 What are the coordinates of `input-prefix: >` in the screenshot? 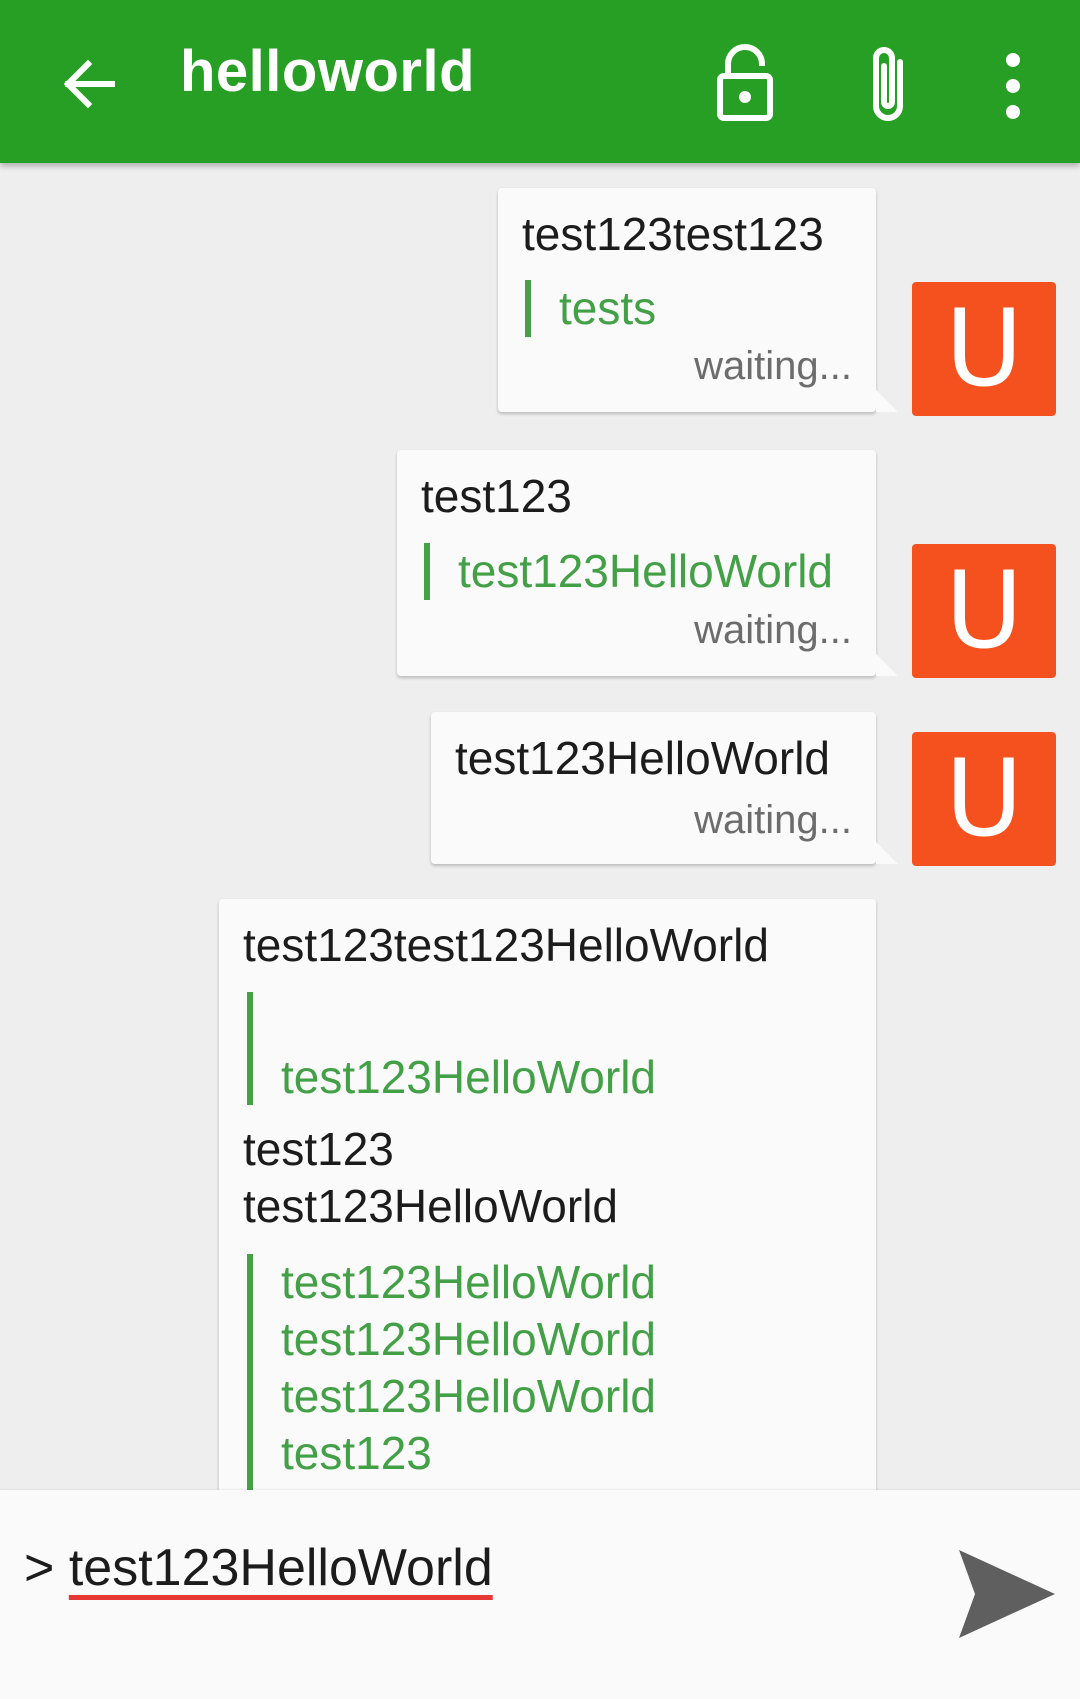 It's located at (39, 1568).